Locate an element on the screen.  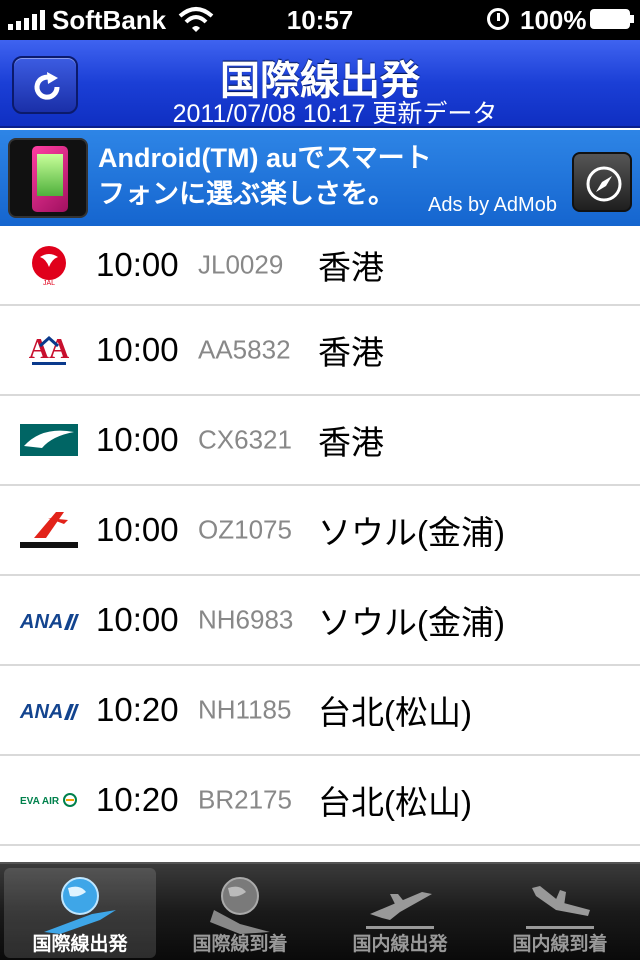
battery-icon is located at coordinates (612, 19).